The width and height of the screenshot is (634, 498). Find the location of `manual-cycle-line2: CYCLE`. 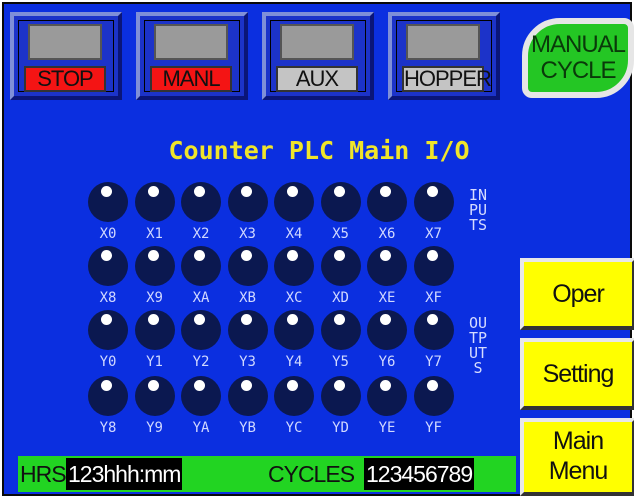

manual-cycle-line2: CYCLE is located at coordinates (578, 70).